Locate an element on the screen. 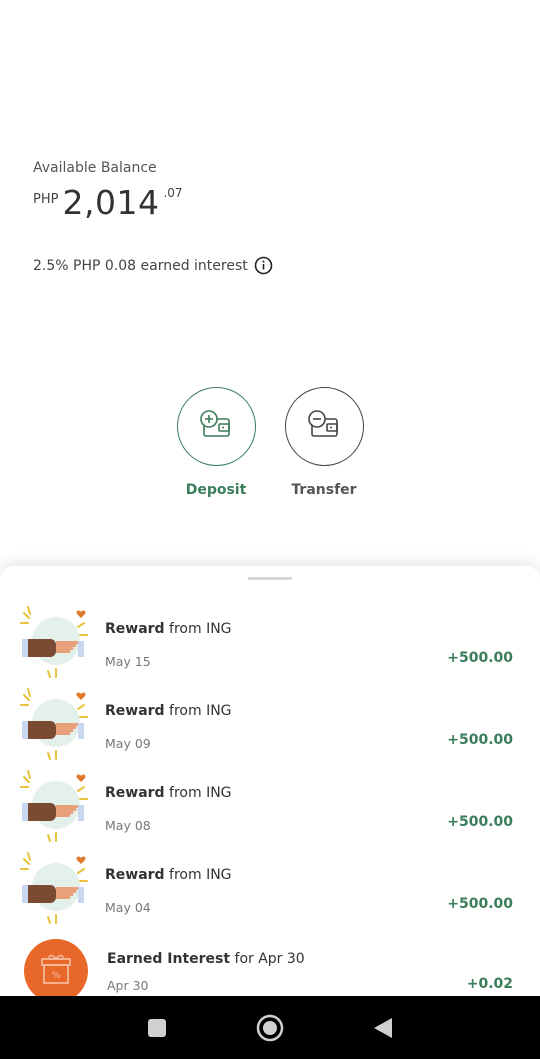  transaction-row: Reward from ING May 04 +500.00 is located at coordinates (270, 890).